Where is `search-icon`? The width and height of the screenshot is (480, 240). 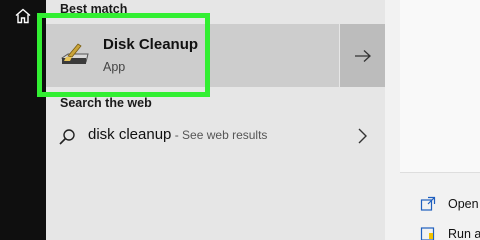
search-icon is located at coordinates (67, 137).